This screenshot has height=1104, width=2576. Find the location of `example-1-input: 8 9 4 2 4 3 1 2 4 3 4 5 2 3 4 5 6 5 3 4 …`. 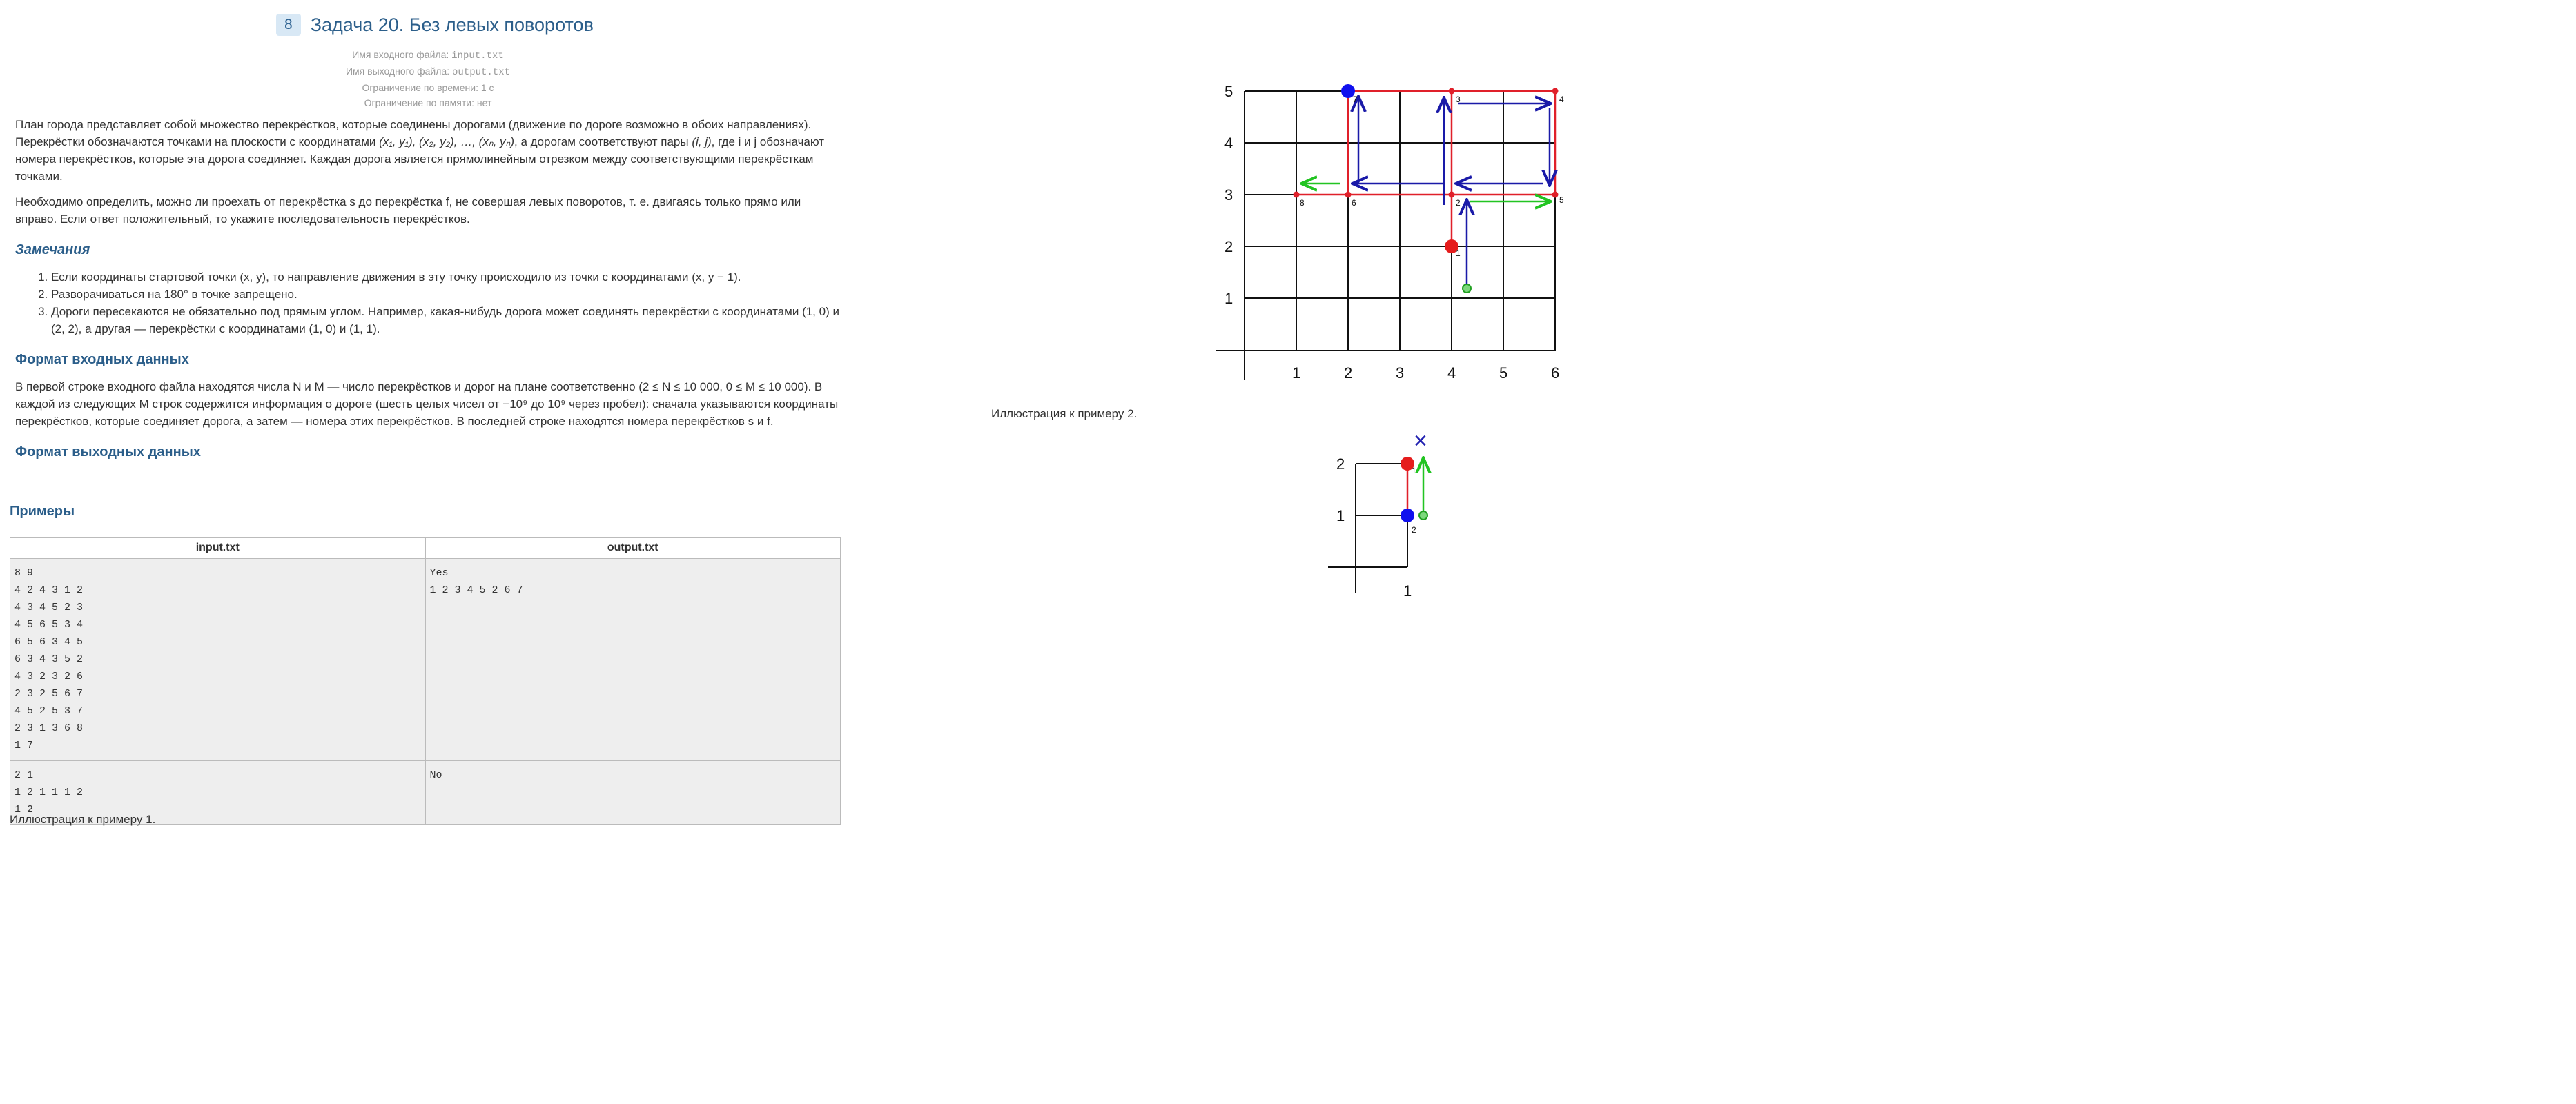

example-1-input: 8 9 4 2 4 3 1 2 4 3 4 5 2 3 4 5 6 5 3 4 … is located at coordinates (217, 659).